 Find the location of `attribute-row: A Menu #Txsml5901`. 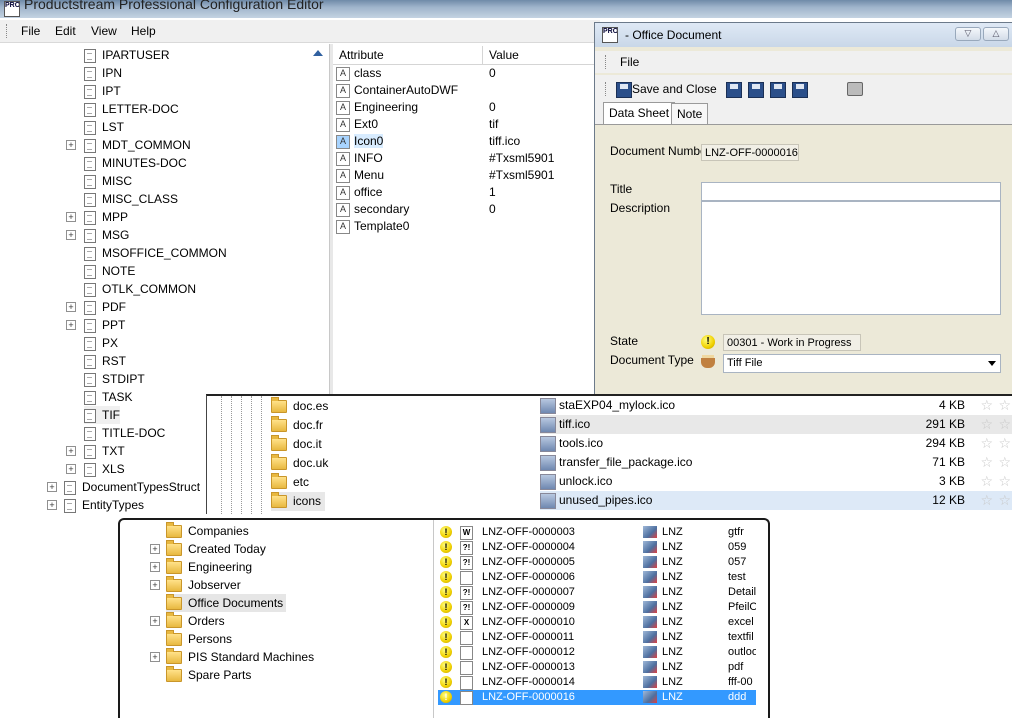

attribute-row: A Menu #Txsml5901 is located at coordinates (465, 175).